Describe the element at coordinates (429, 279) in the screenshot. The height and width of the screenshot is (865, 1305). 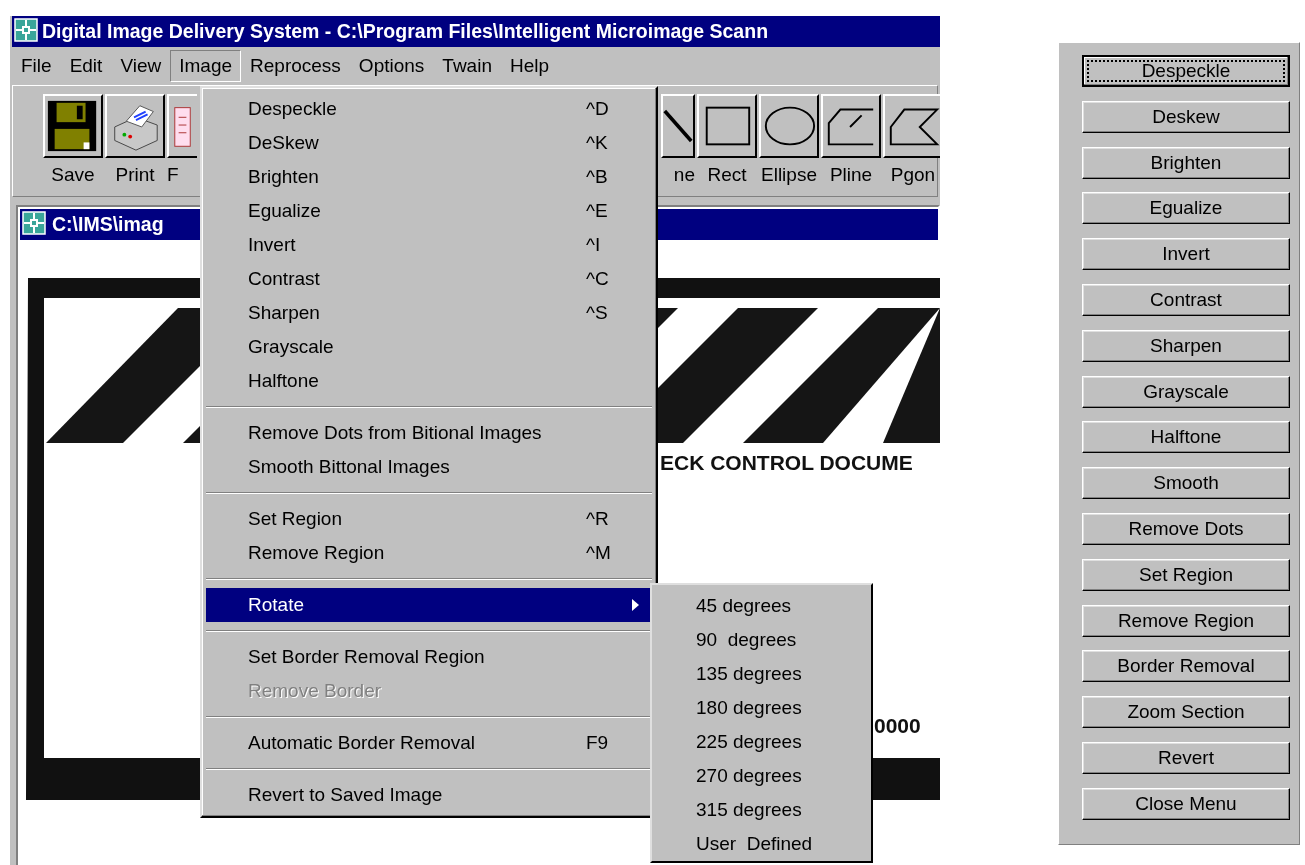
I see `menu-item: Contrast ^C` at that location.